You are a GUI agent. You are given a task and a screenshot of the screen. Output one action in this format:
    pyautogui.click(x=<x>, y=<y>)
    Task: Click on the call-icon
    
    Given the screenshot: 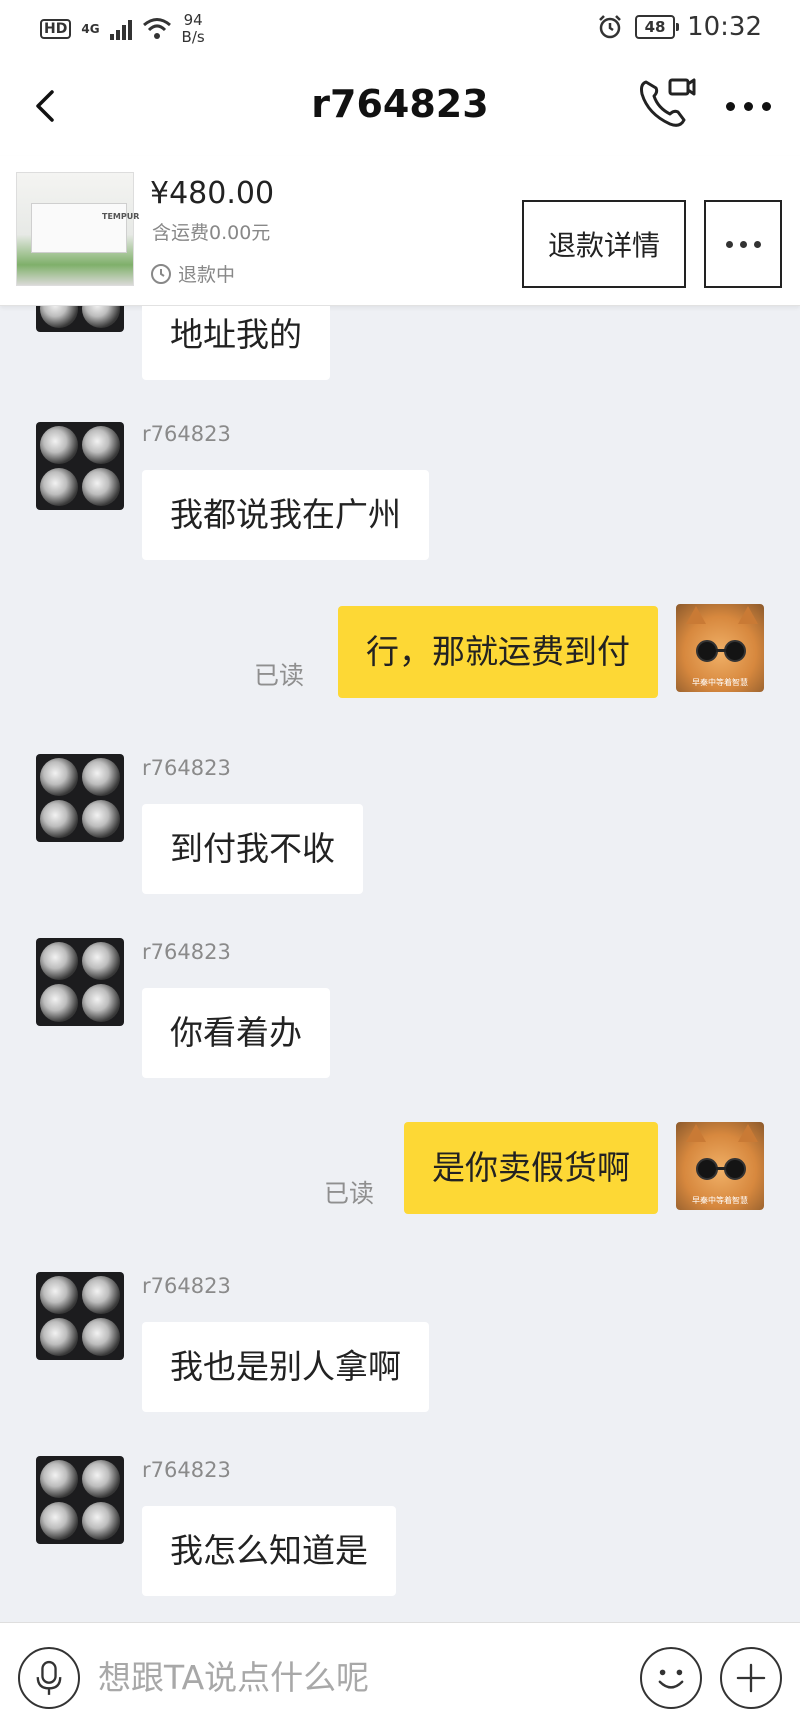 What is the action you would take?
    pyautogui.click(x=667, y=103)
    